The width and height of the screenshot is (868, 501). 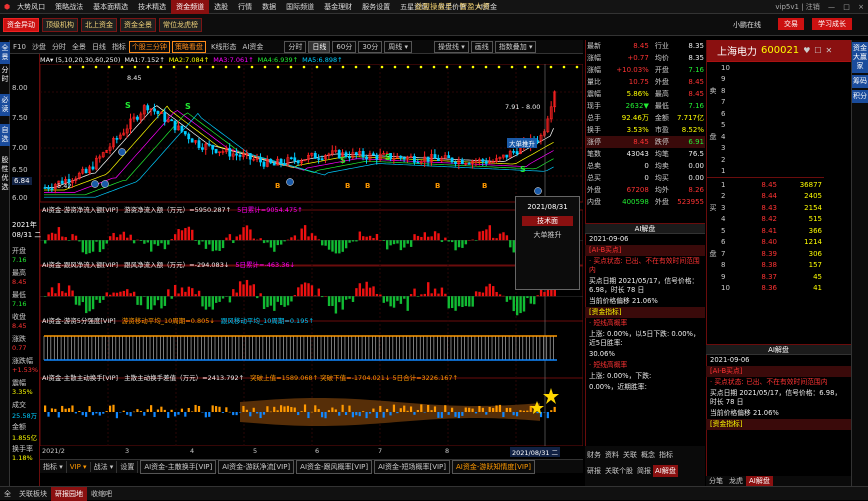 What do you see at coordinates (110, 7) in the screenshot?
I see `menu-item-jibenmian: 基本面精选` at bounding box center [110, 7].